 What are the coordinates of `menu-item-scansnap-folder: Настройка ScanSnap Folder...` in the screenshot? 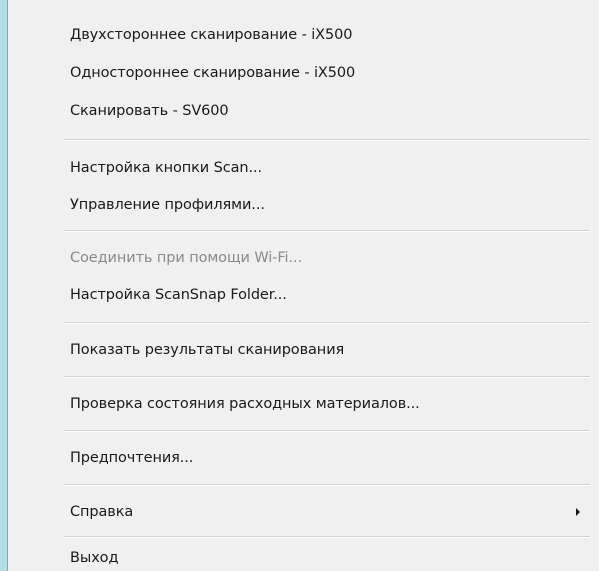 It's located at (299, 295).